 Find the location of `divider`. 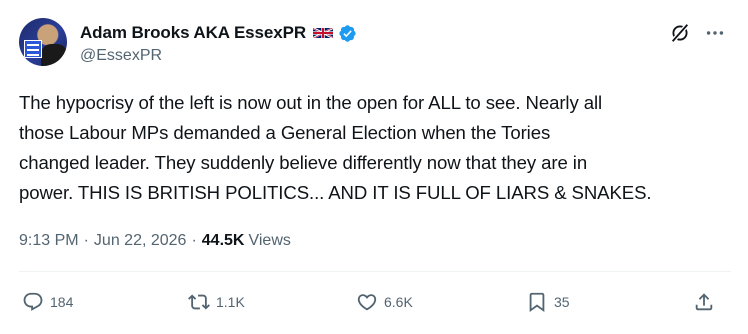

divider is located at coordinates (375, 271).